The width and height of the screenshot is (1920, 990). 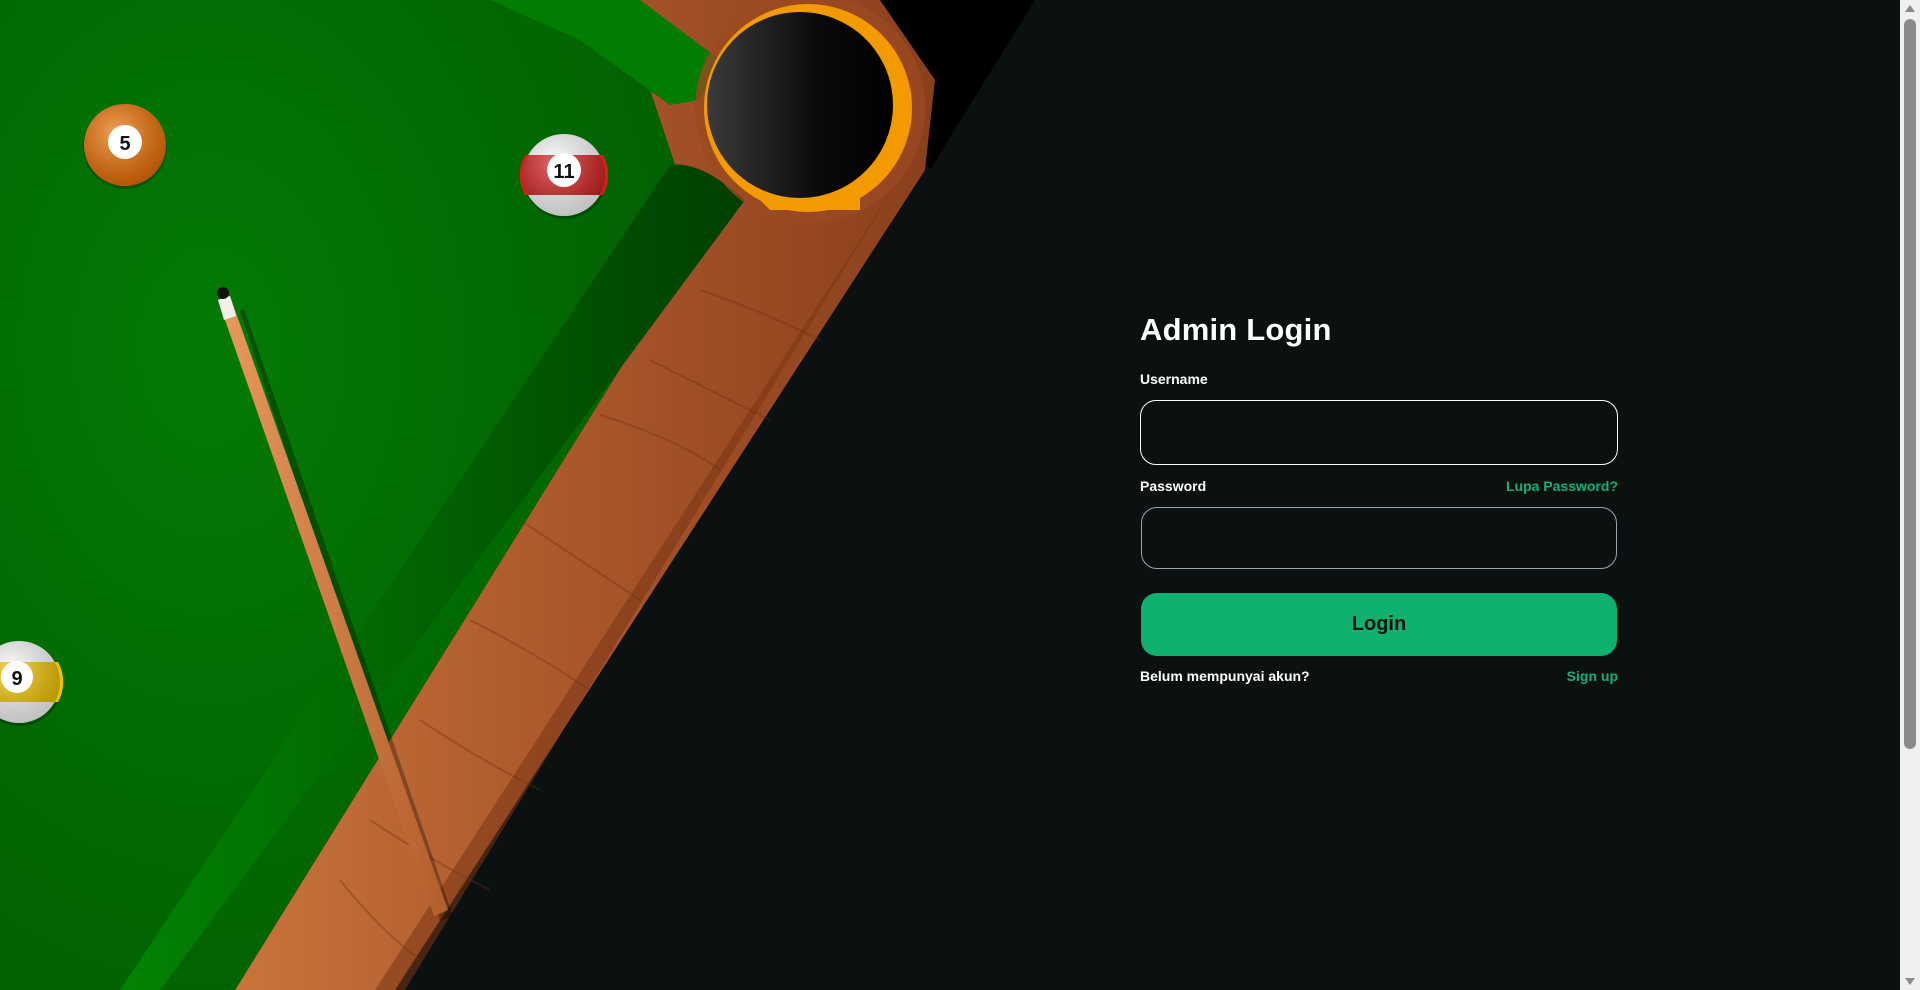 What do you see at coordinates (800, 105) in the screenshot?
I see `pocket-icon` at bounding box center [800, 105].